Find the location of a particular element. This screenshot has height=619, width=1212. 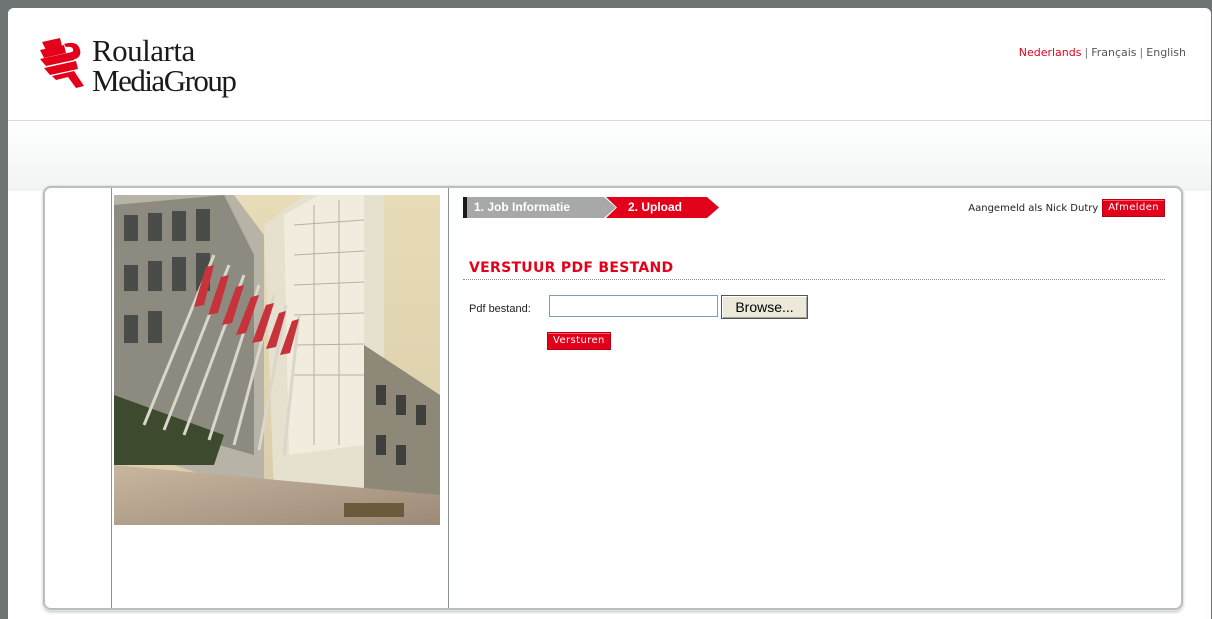

brand-logo: Roularta MediaGroup is located at coordinates (168, 69).